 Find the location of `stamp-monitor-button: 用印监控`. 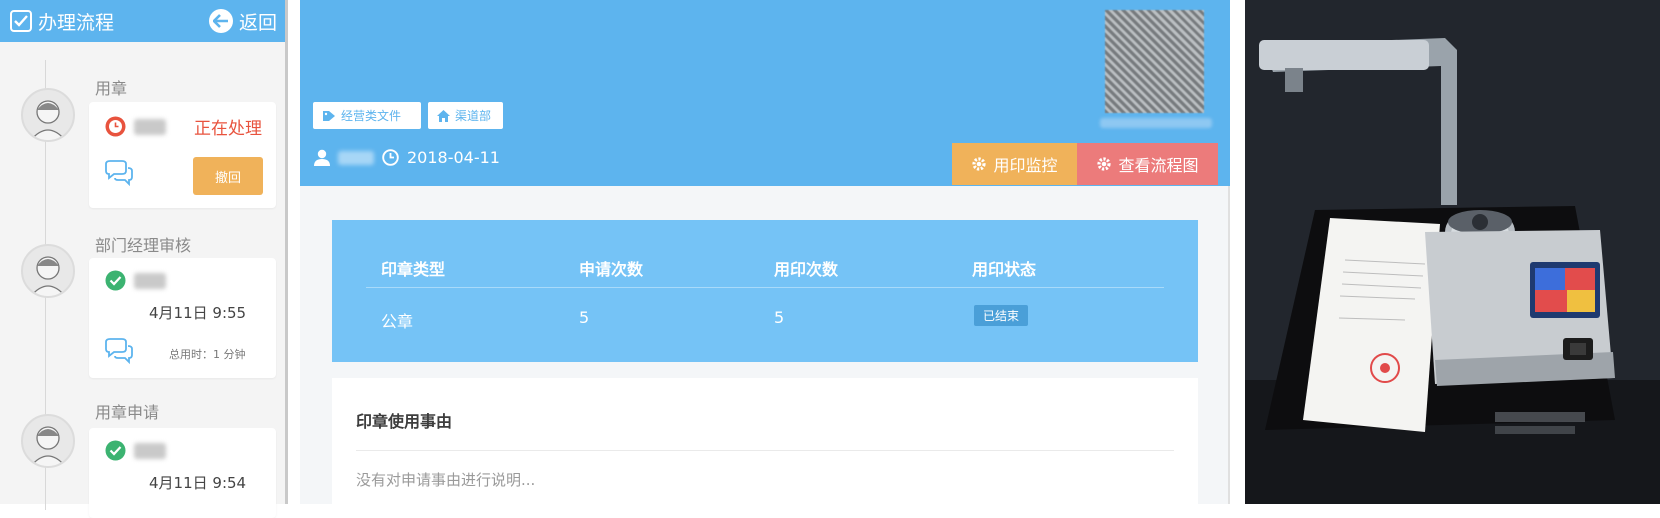

stamp-monitor-button: 用印监控 is located at coordinates (1014, 164).